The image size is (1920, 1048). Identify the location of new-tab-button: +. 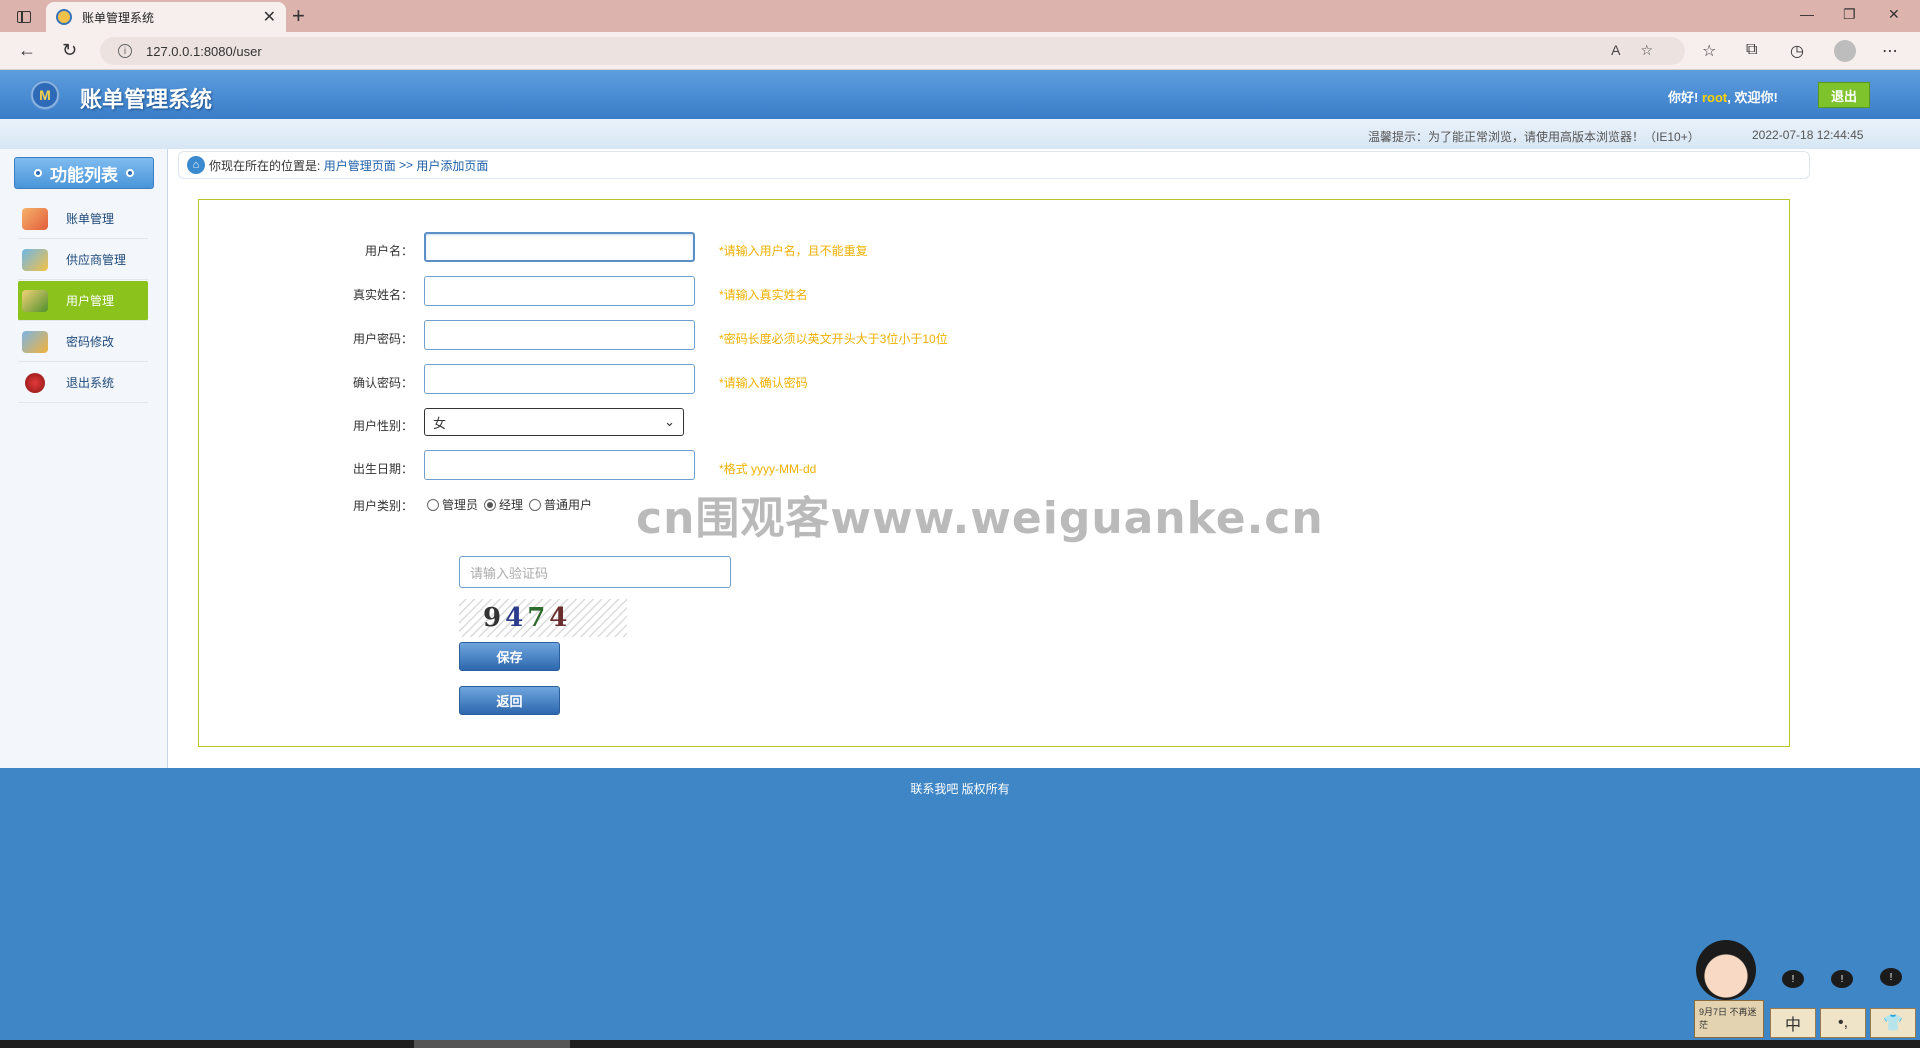
(298, 16).